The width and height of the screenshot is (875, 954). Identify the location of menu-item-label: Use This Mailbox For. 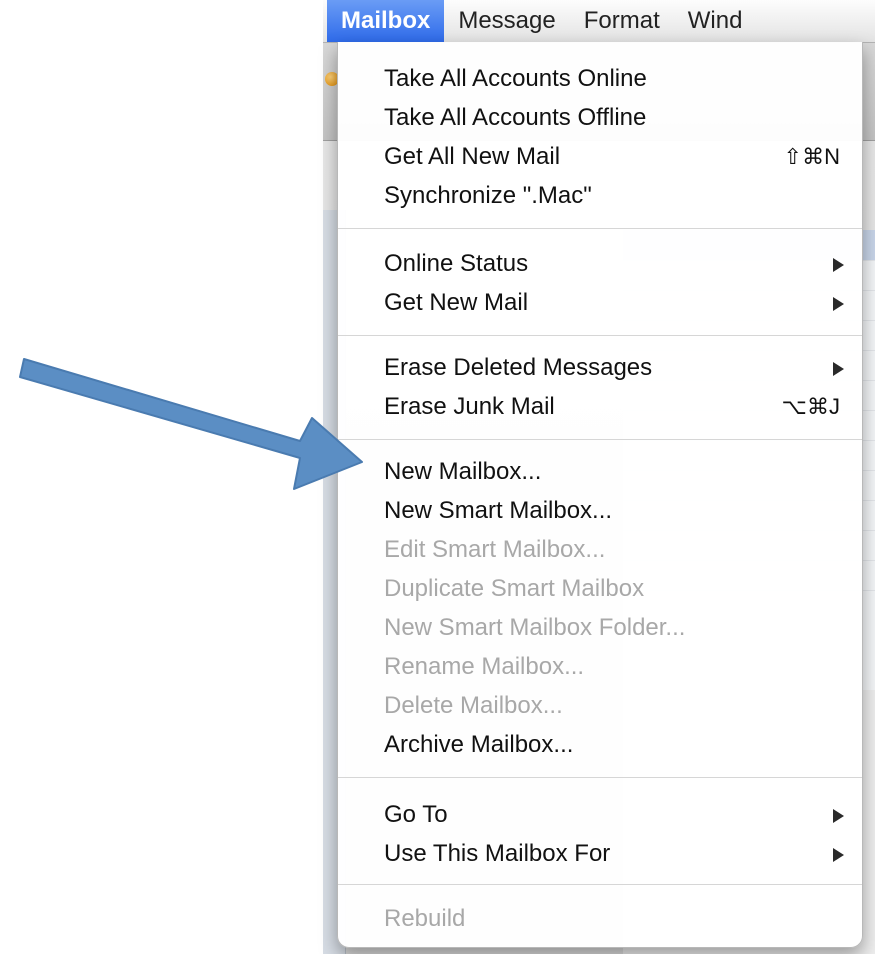
(497, 853).